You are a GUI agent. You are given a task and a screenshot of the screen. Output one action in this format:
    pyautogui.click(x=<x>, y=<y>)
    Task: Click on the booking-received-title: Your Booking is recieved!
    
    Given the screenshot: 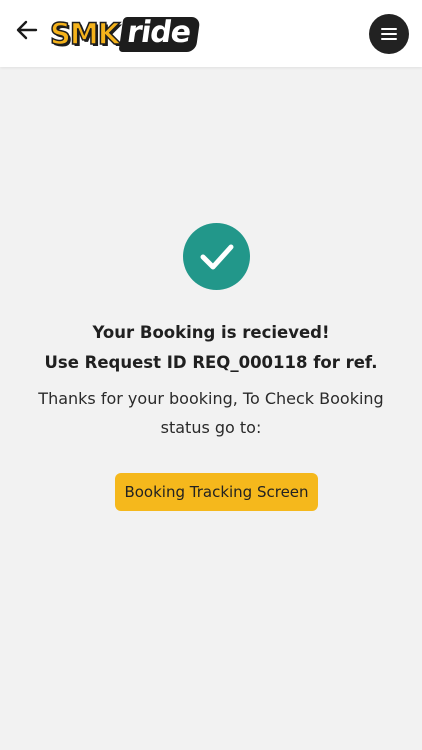 What is the action you would take?
    pyautogui.click(x=211, y=332)
    